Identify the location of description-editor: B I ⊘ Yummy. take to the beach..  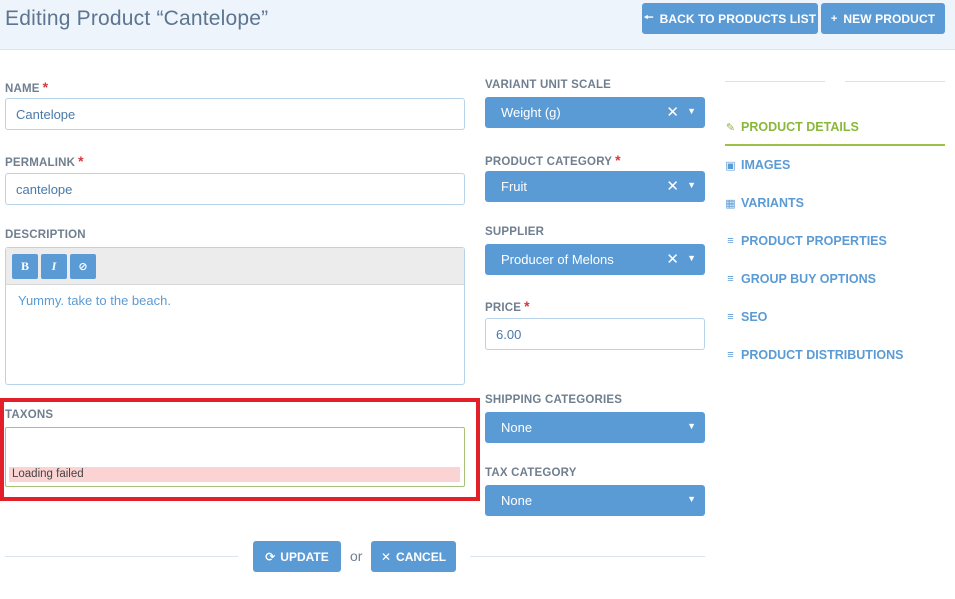
(235, 316).